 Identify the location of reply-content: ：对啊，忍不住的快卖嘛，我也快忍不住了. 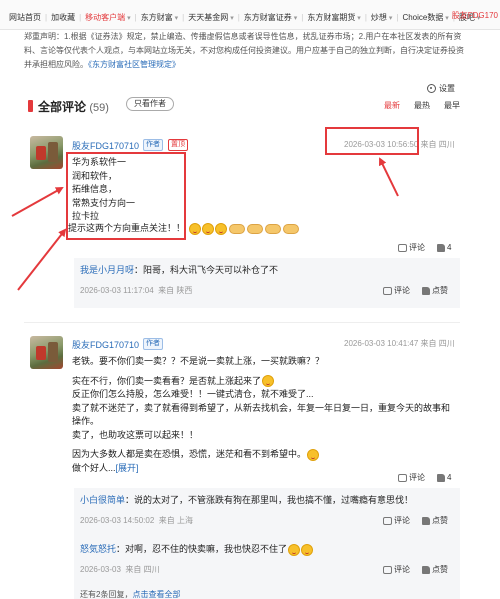
(202, 549).